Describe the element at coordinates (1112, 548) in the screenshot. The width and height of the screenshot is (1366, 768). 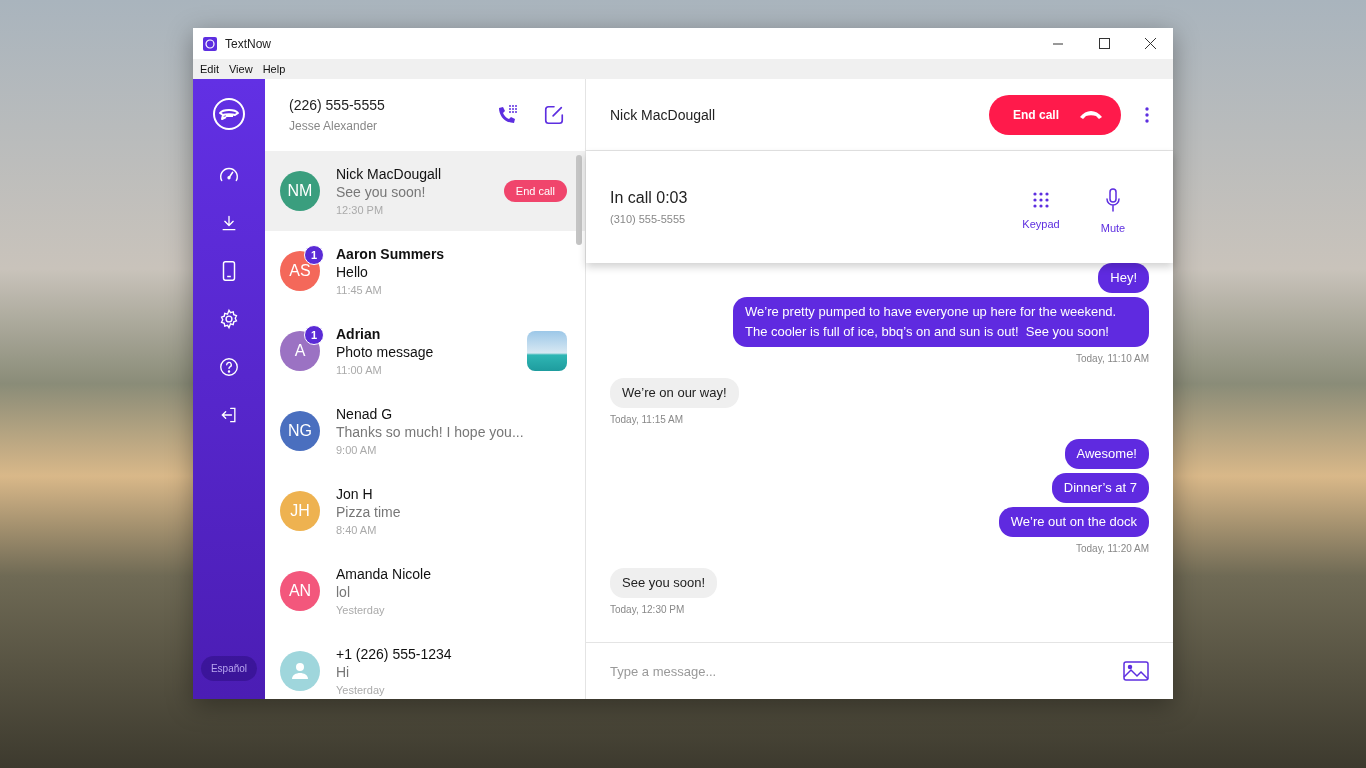
I see `message-timestamp: Today, 11:20 AM` at that location.